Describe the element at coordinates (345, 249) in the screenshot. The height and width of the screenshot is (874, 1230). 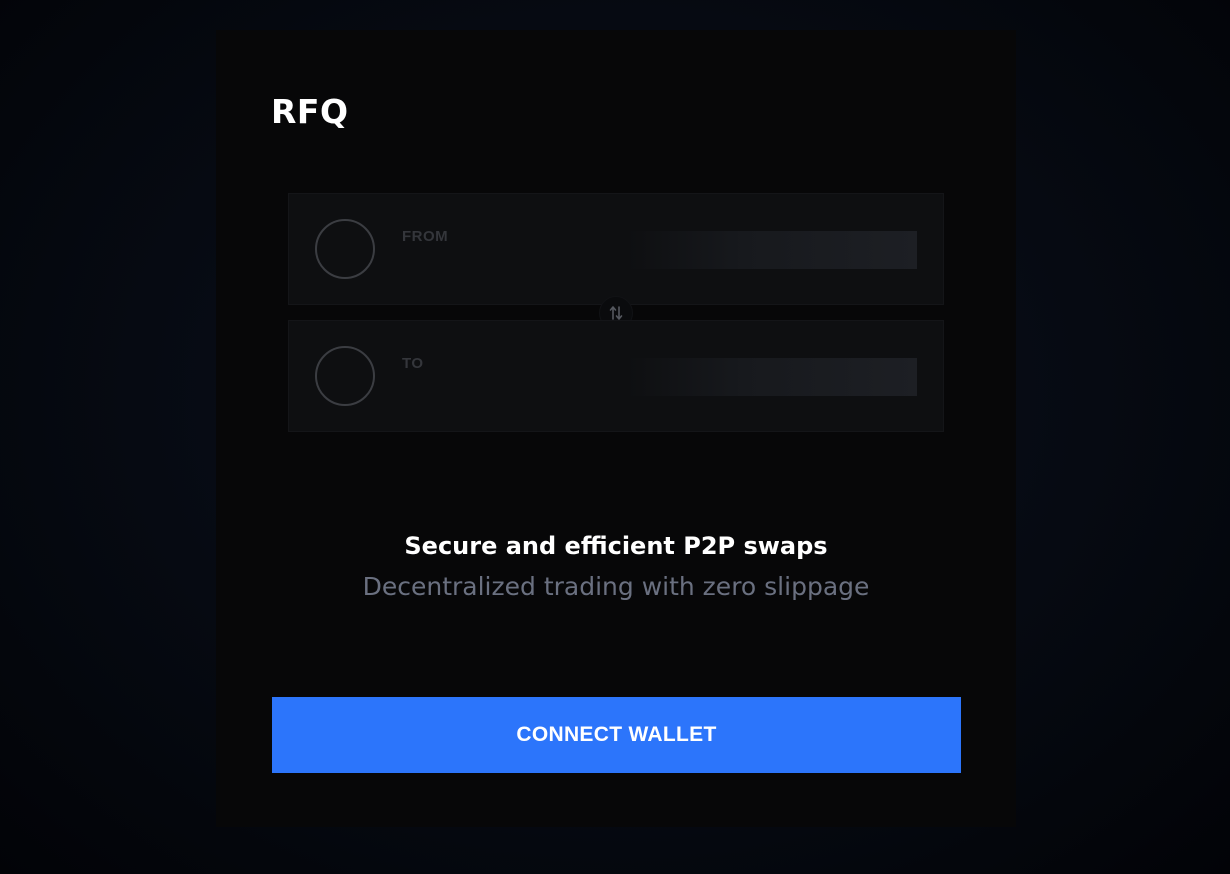
I see `from-token-placeholder-icon` at that location.